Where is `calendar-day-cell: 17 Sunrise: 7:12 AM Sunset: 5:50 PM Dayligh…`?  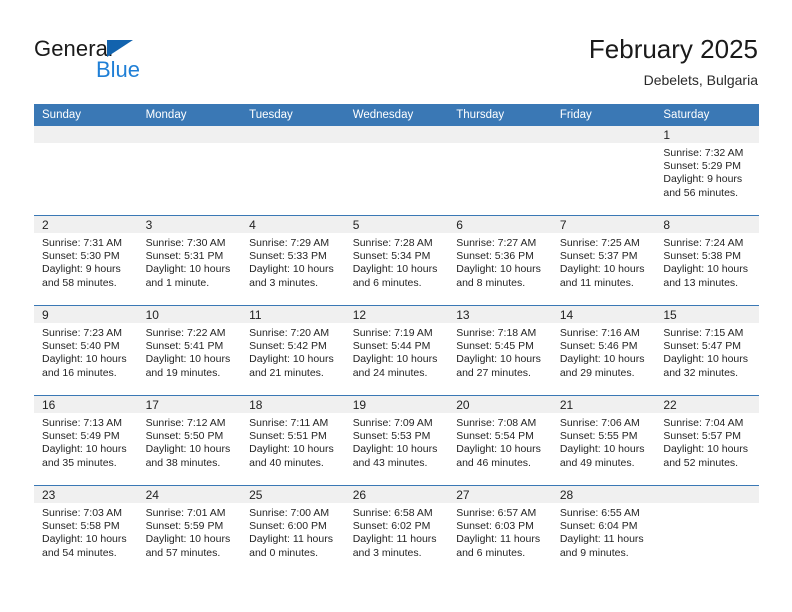 calendar-day-cell: 17 Sunrise: 7:12 AM Sunset: 5:50 PM Dayligh… is located at coordinates (189, 440).